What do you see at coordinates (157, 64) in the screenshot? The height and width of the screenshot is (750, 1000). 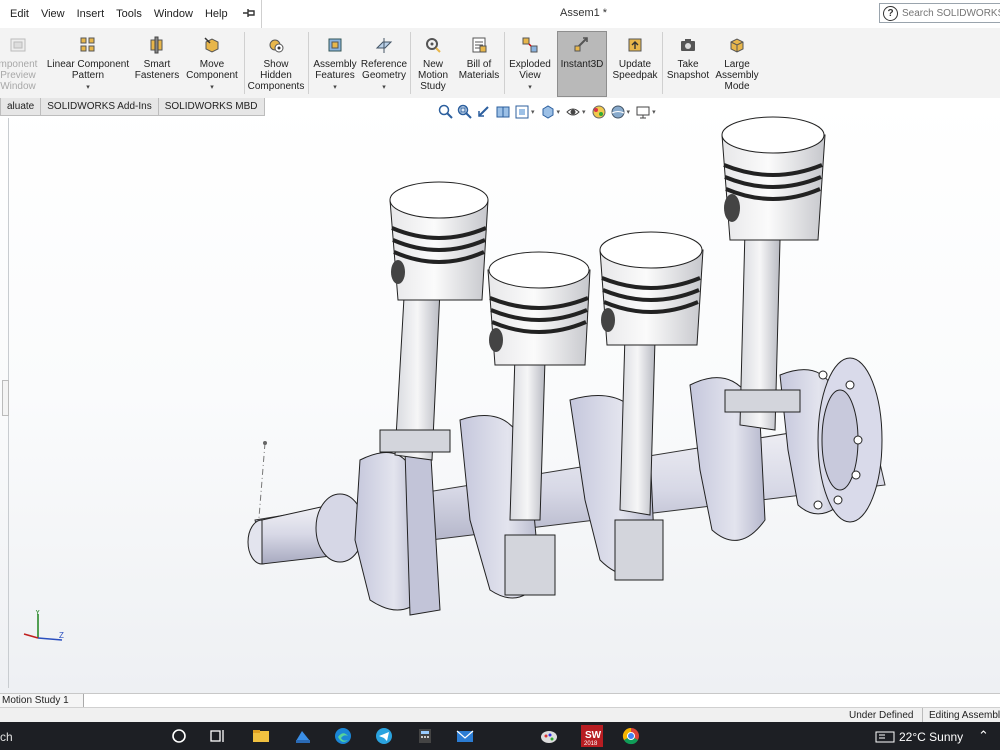 I see `smart-fasteners-button: Smart Fasteners` at bounding box center [157, 64].